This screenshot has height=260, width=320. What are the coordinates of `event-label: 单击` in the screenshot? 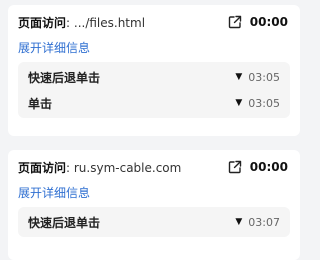 It's located at (40, 103).